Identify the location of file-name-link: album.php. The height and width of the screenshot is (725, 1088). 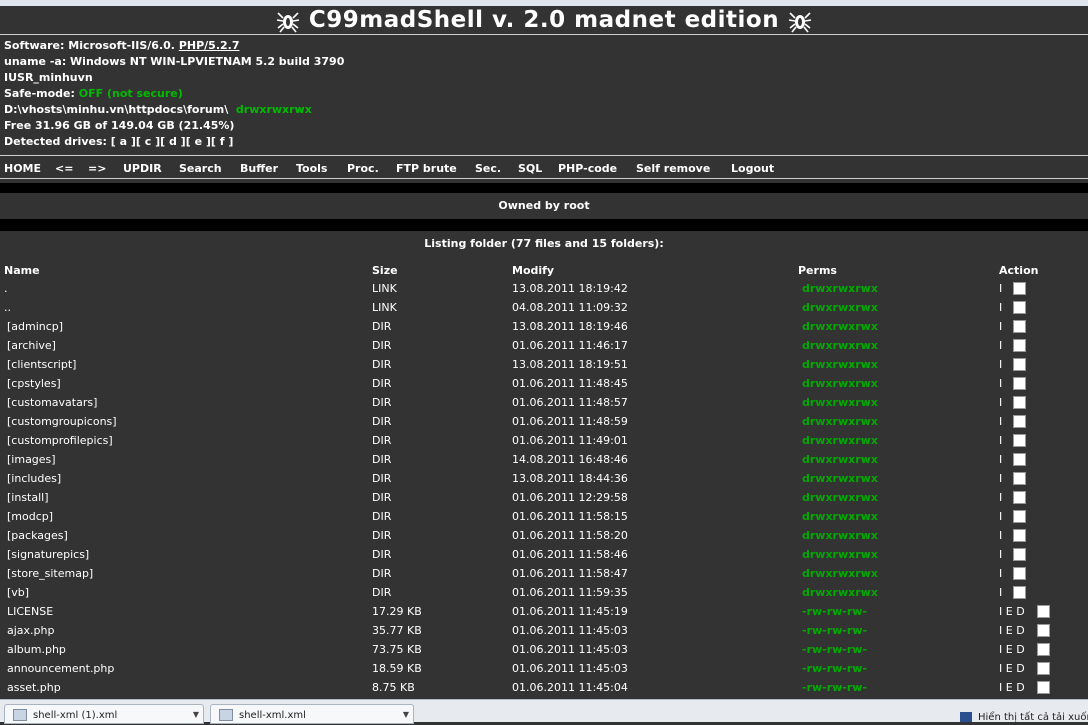
(36, 649).